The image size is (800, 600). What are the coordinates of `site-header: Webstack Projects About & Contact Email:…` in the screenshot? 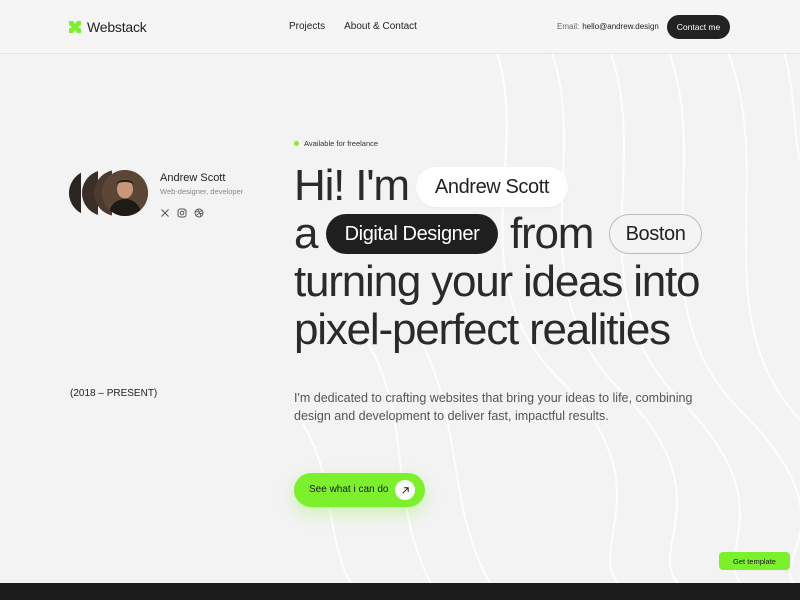 It's located at (400, 27).